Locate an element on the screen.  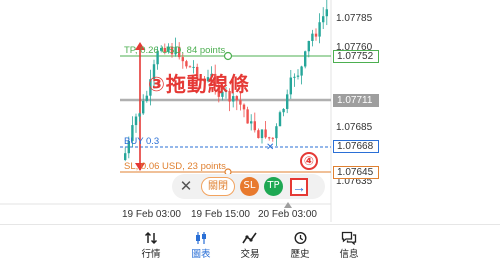
tp-button: TP is located at coordinates (273, 186).